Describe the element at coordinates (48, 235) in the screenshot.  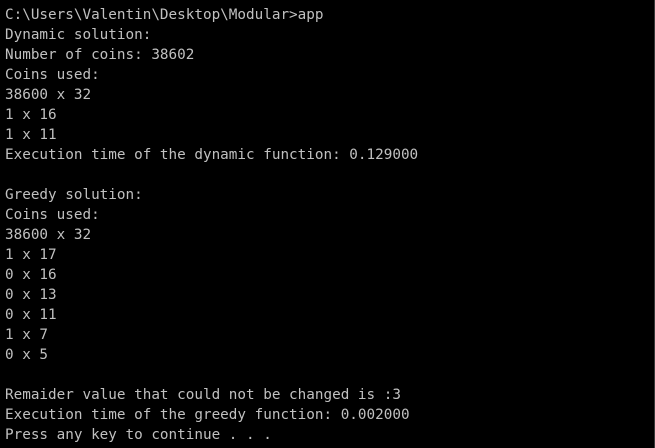
I see `greedy-coin-line: 38600 x 32` at that location.